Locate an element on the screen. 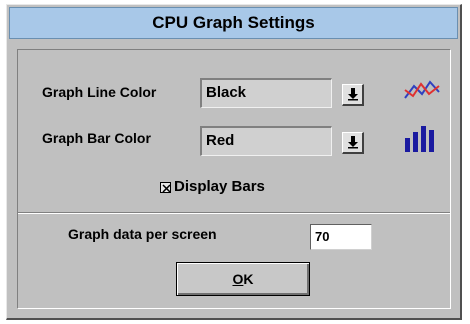 The width and height of the screenshot is (470, 324). ok-button: OK is located at coordinates (243, 279).